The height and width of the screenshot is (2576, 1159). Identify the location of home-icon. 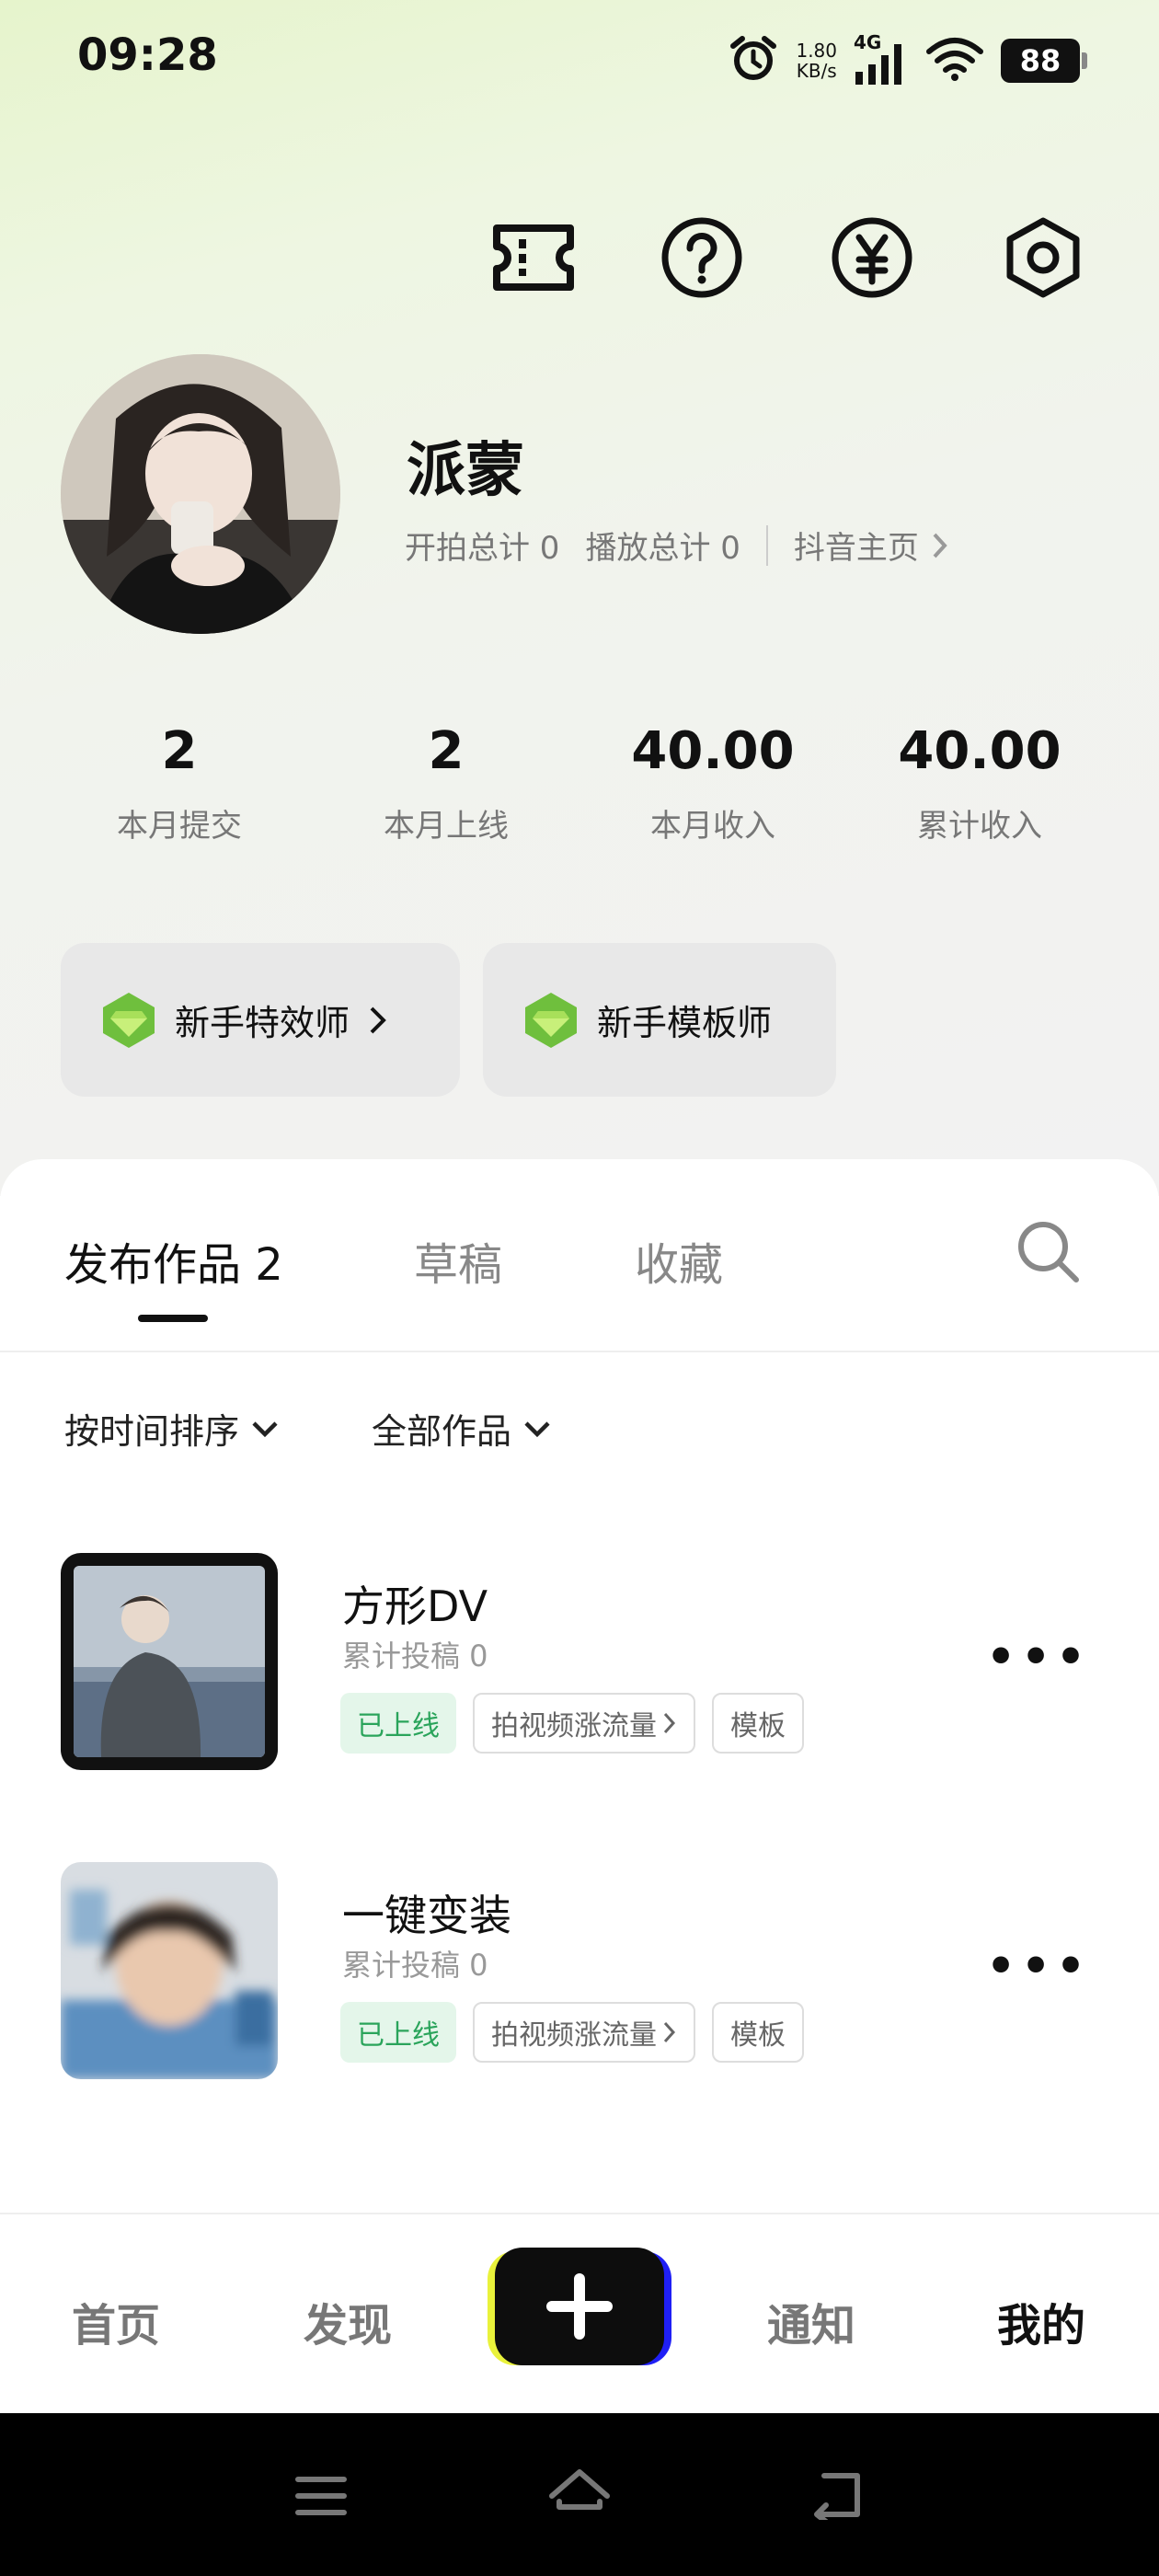
(579, 2494).